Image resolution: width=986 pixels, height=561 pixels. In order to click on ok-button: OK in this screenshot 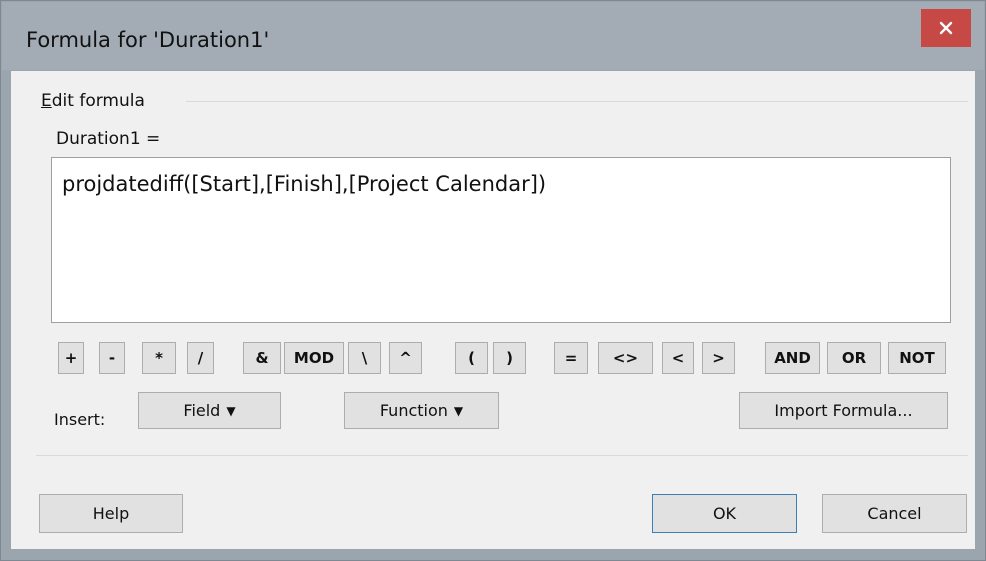, I will do `click(724, 513)`.